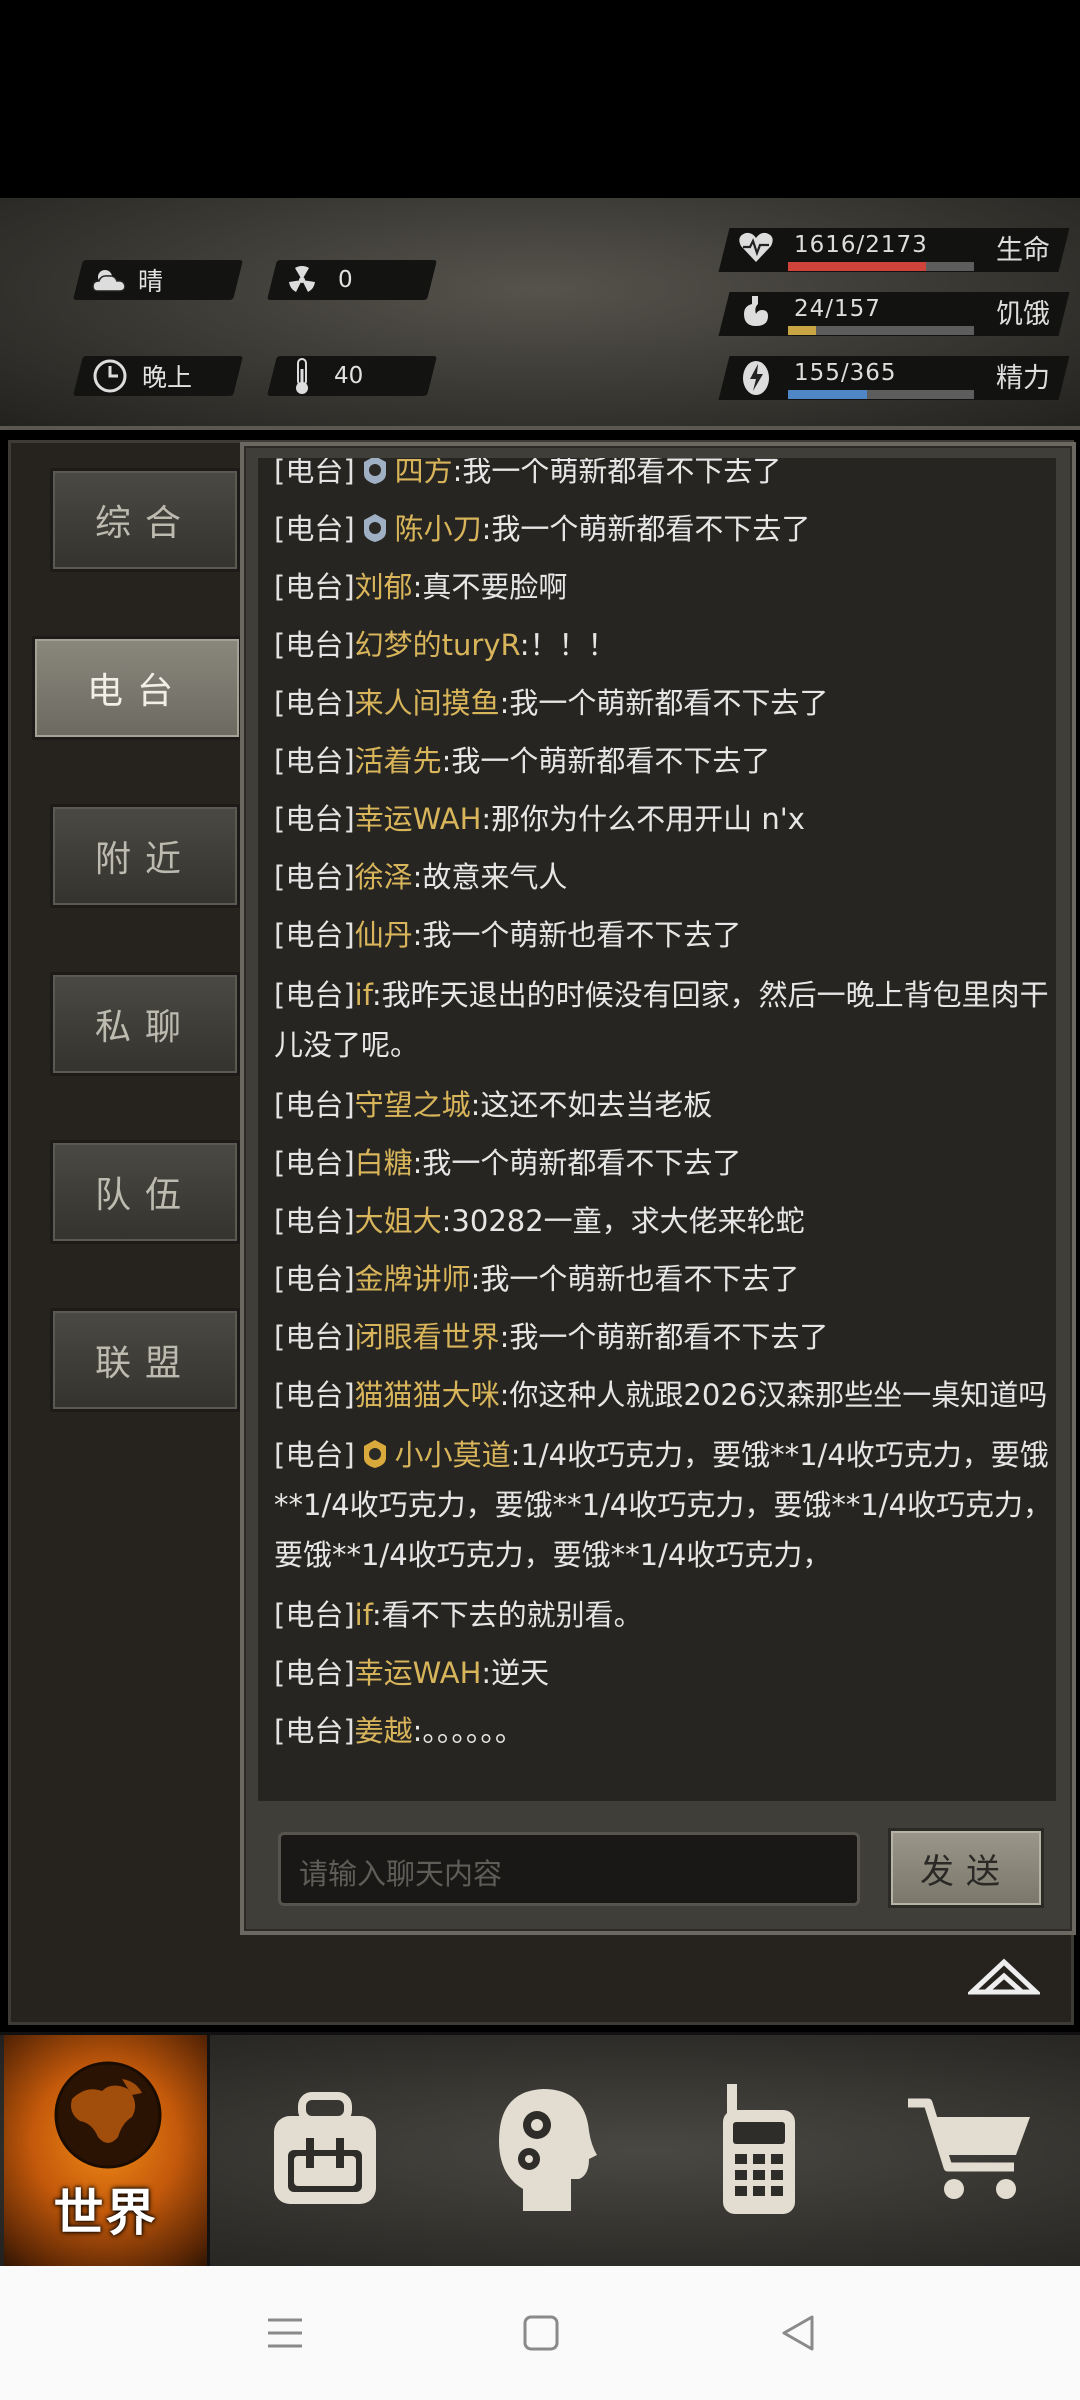  What do you see at coordinates (384, 935) in the screenshot?
I see `message-sender: 仙丹` at bounding box center [384, 935].